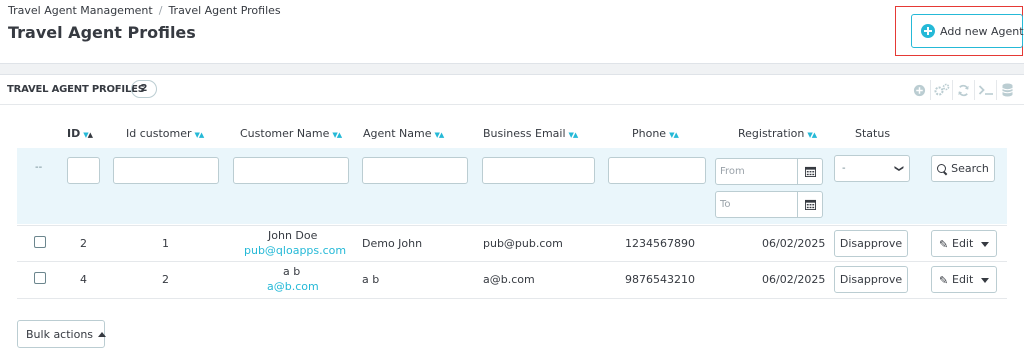 The height and width of the screenshot is (356, 1024). Describe the element at coordinates (76, 89) in the screenshot. I see `panel-title: Travel Agent Profiles` at that location.